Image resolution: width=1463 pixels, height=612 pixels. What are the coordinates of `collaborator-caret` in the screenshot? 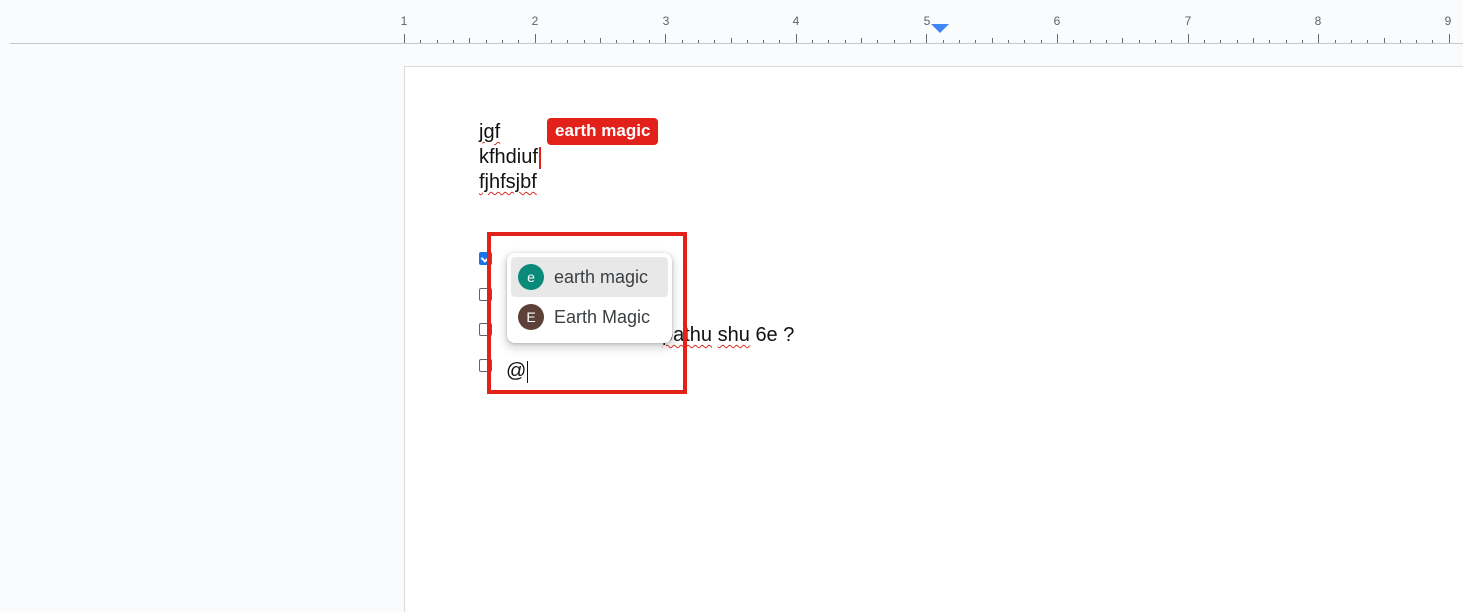 It's located at (539, 157).